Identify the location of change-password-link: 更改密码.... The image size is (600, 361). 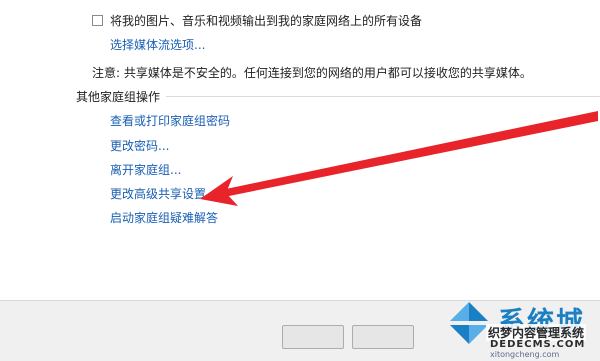
(139, 145).